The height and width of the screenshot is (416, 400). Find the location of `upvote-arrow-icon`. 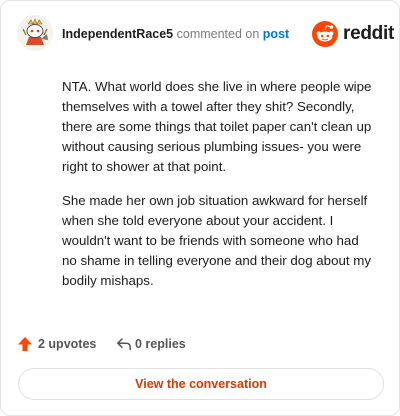

upvote-arrow-icon is located at coordinates (25, 344).